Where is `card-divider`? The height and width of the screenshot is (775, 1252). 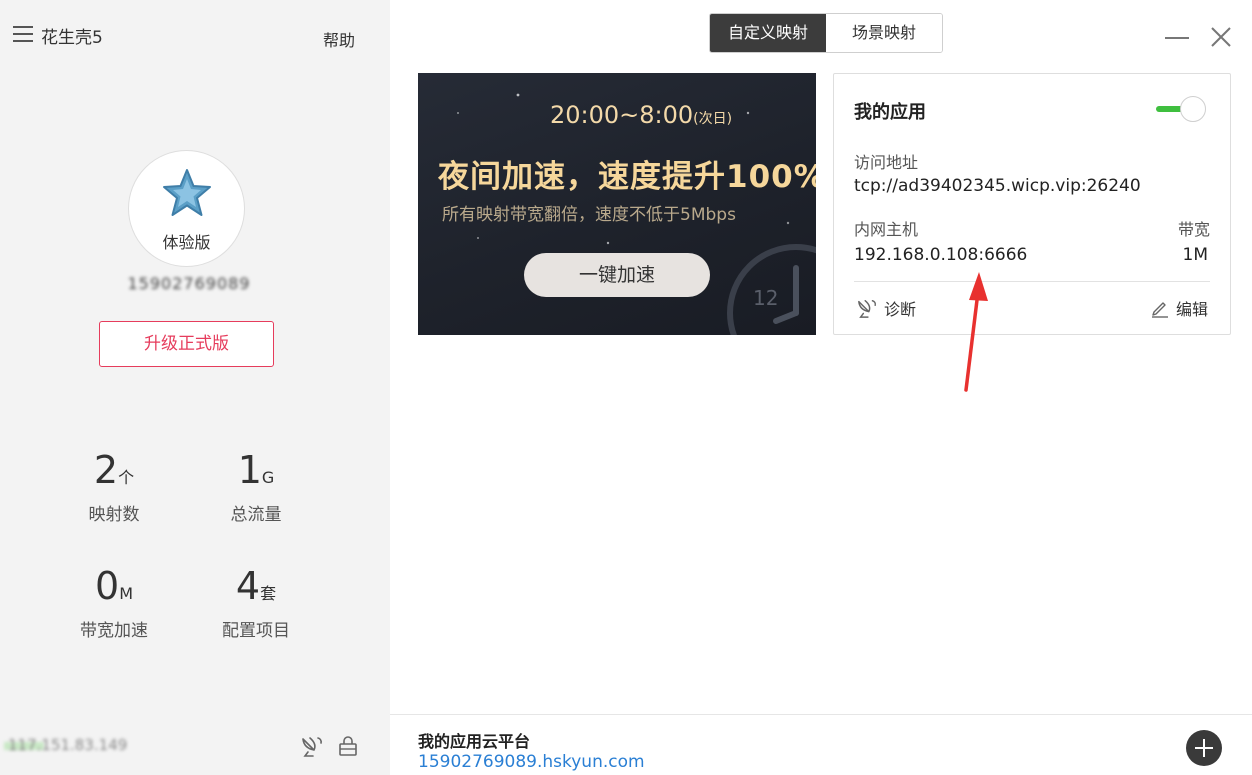 card-divider is located at coordinates (1032, 281).